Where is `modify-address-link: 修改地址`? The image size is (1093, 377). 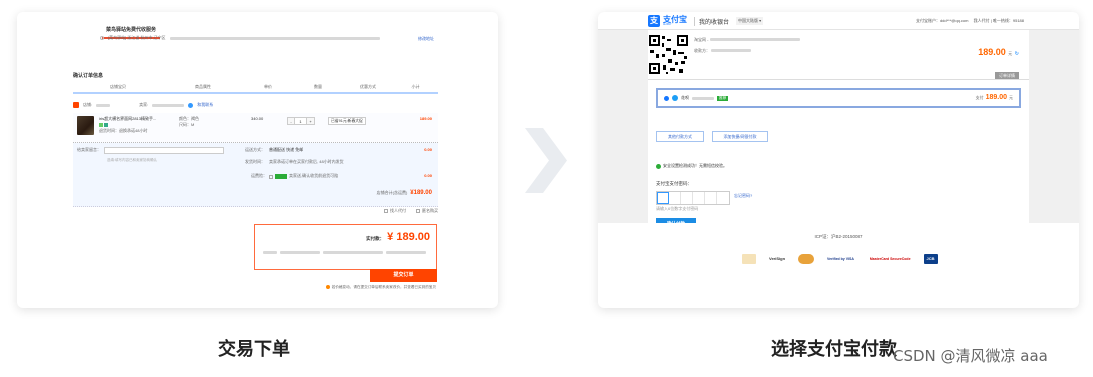
modify-address-link: 修改地址 is located at coordinates (426, 39).